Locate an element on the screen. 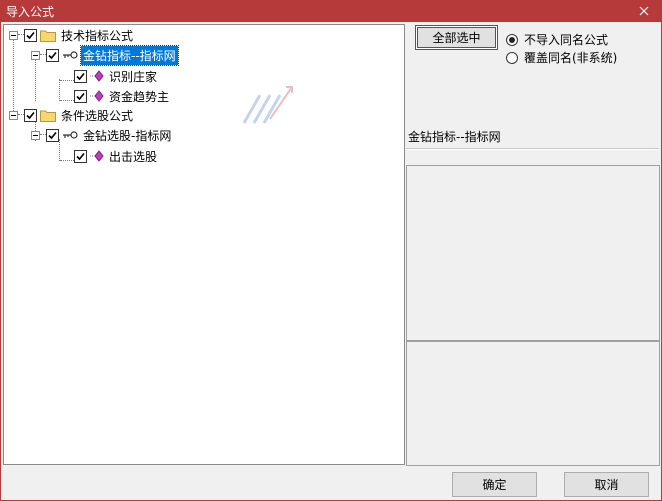  ok-button: 确定 is located at coordinates (494, 484).